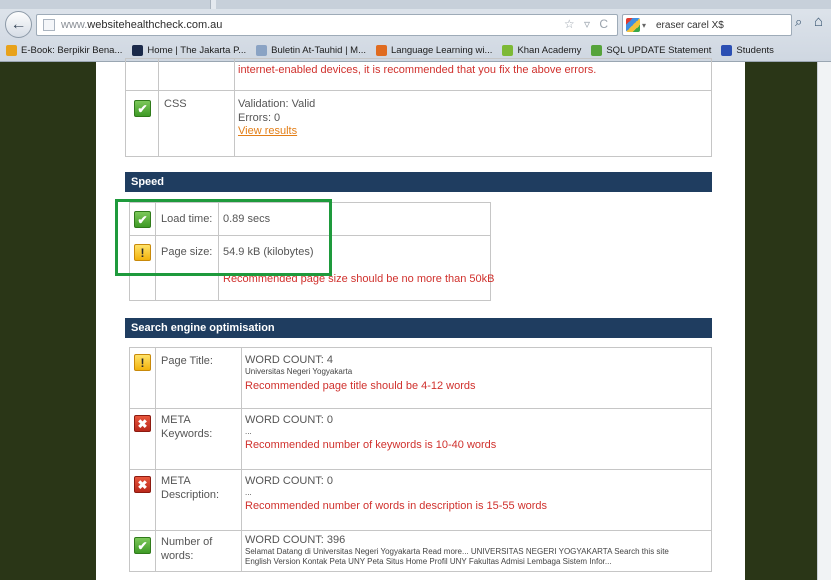 This screenshot has height=580, width=831. Describe the element at coordinates (415, 4) in the screenshot. I see `tab-strip` at that location.